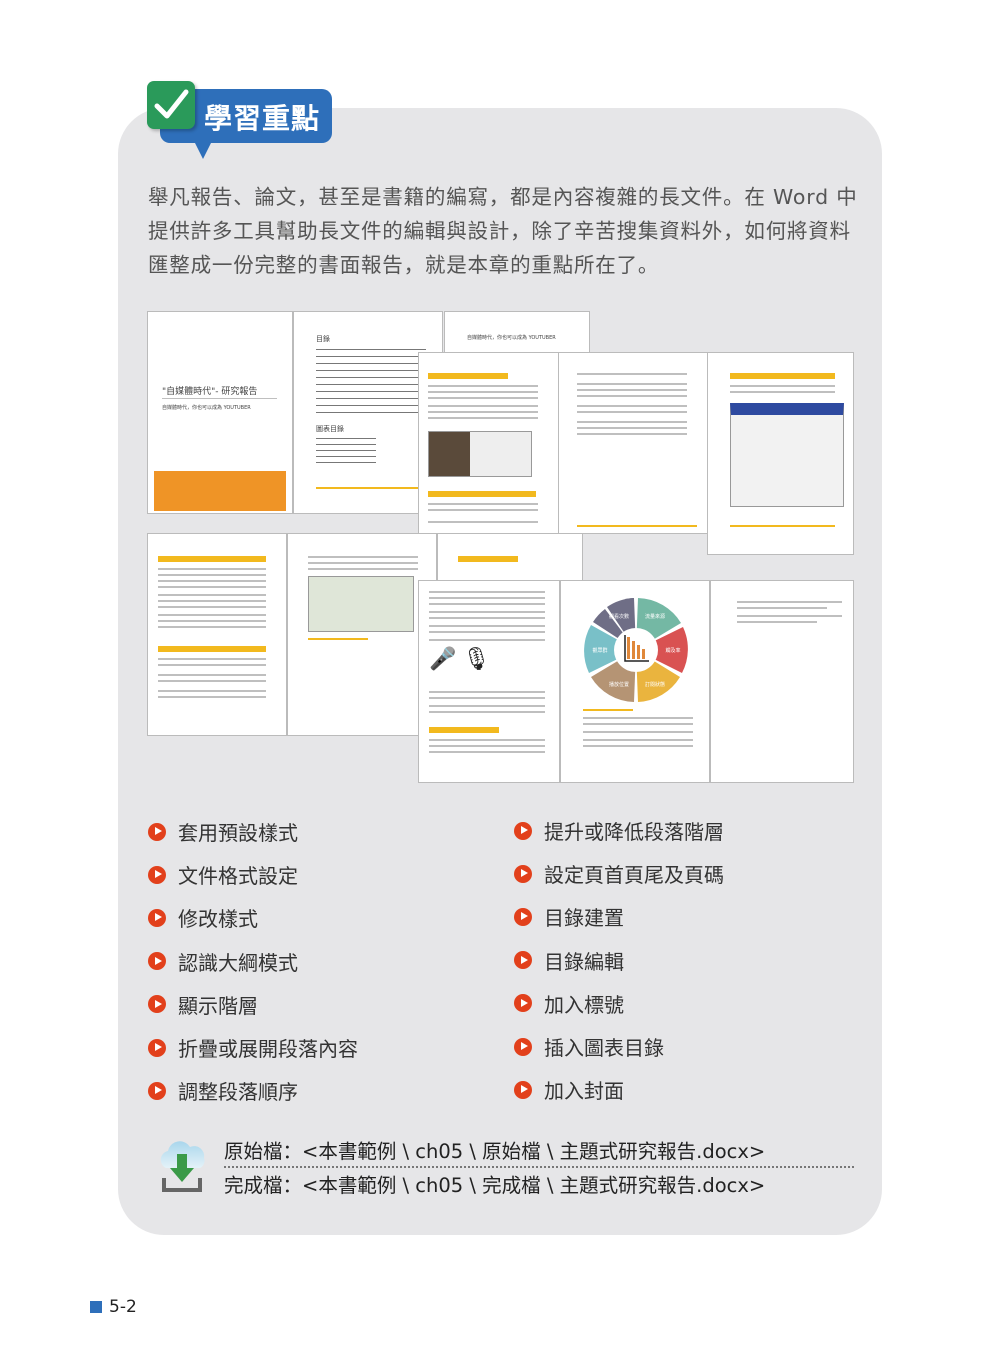 The height and width of the screenshot is (1353, 1000). What do you see at coordinates (619, 830) in the screenshot?
I see `topic-item: 提升或降低段落階層` at bounding box center [619, 830].